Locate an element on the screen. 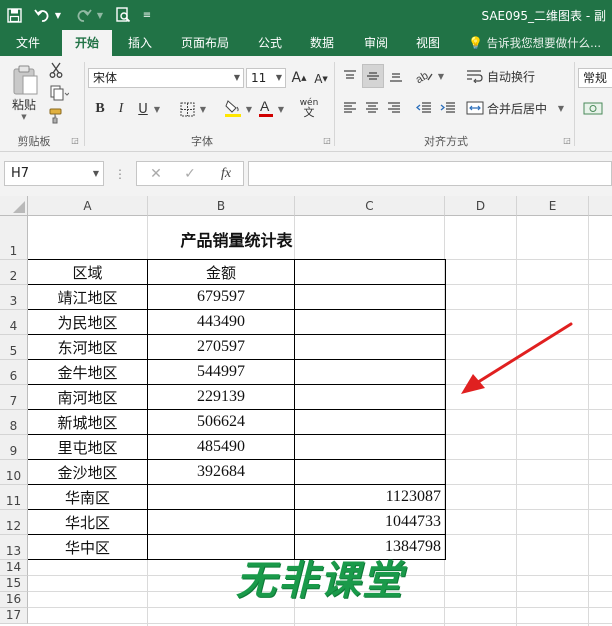  column-header-a: A is located at coordinates (88, 206).